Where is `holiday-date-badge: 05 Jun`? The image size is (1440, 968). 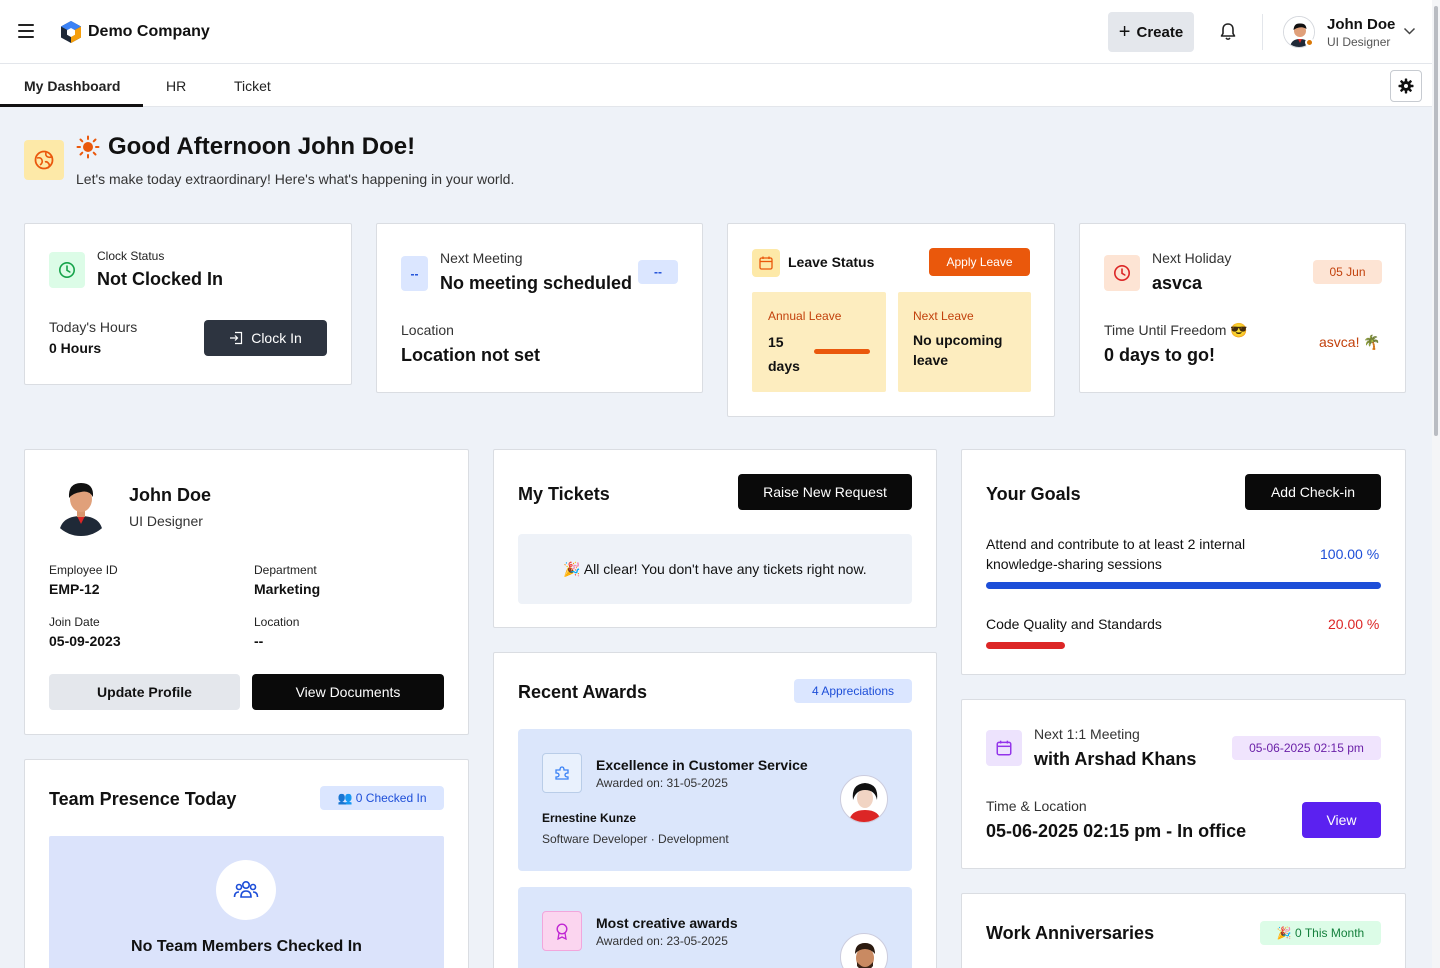 holiday-date-badge: 05 Jun is located at coordinates (1347, 272).